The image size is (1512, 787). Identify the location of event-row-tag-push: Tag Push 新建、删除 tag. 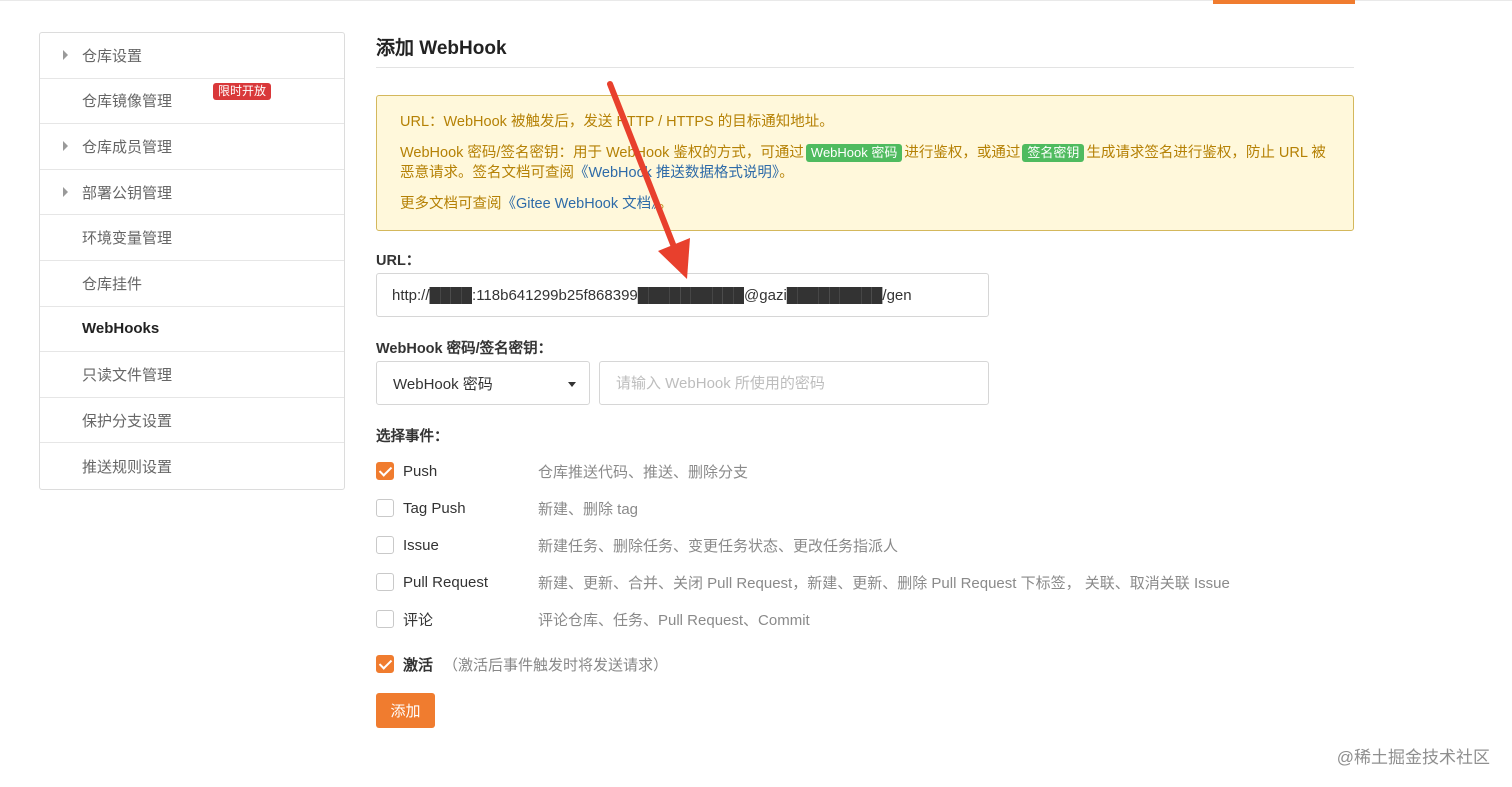
(865, 508).